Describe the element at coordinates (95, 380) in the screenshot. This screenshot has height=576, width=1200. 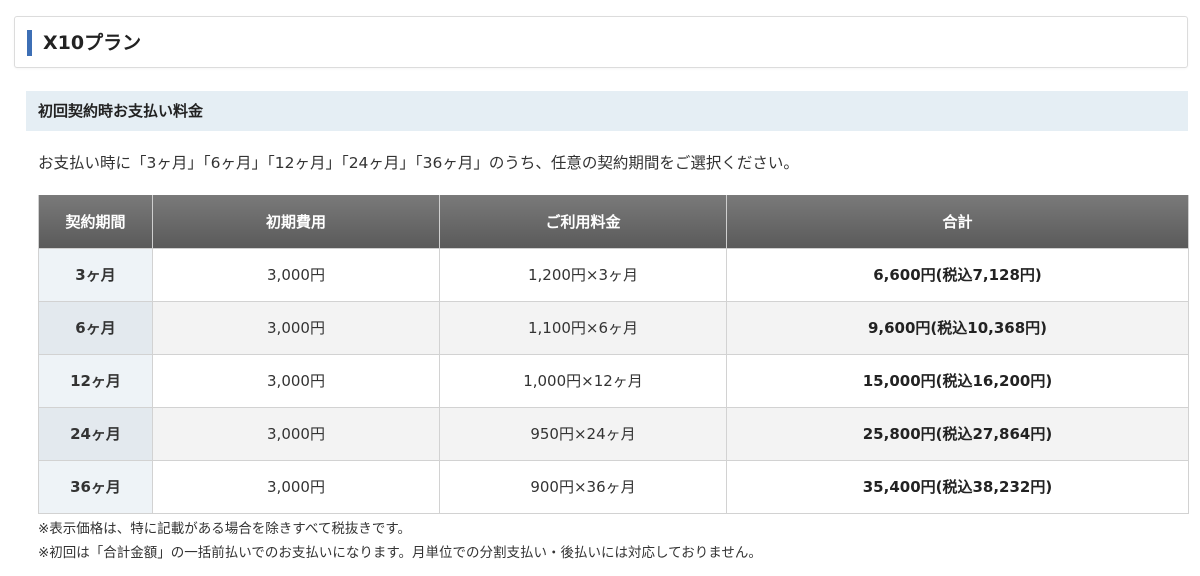
I see `cell-period: 12ヶ月` at that location.